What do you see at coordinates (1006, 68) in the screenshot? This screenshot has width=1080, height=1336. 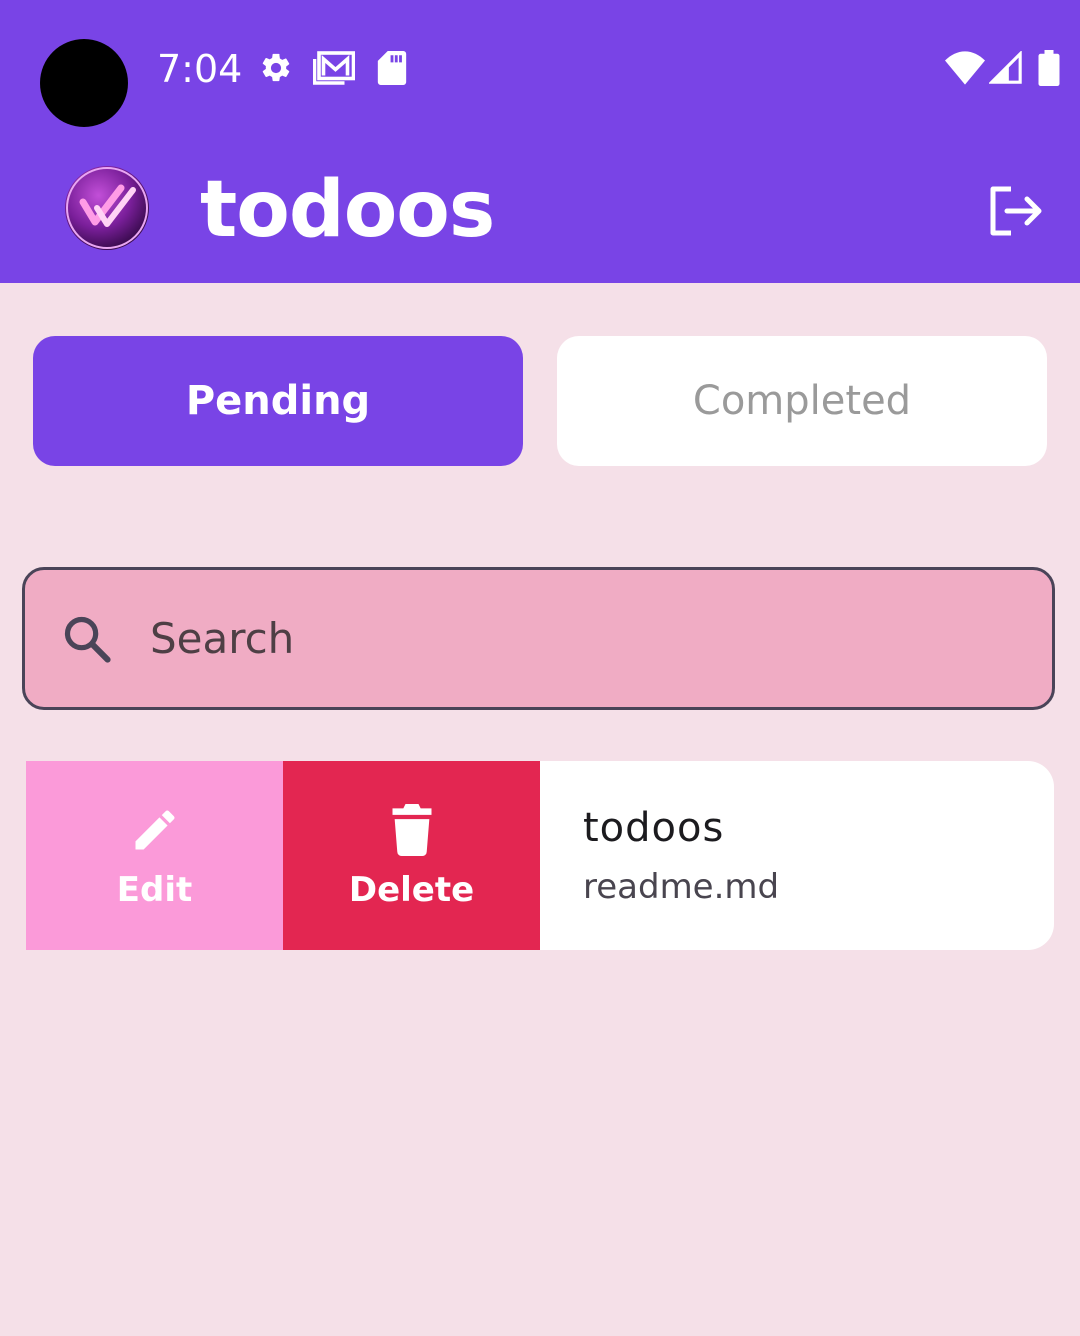 I see `cell-signal-icon` at bounding box center [1006, 68].